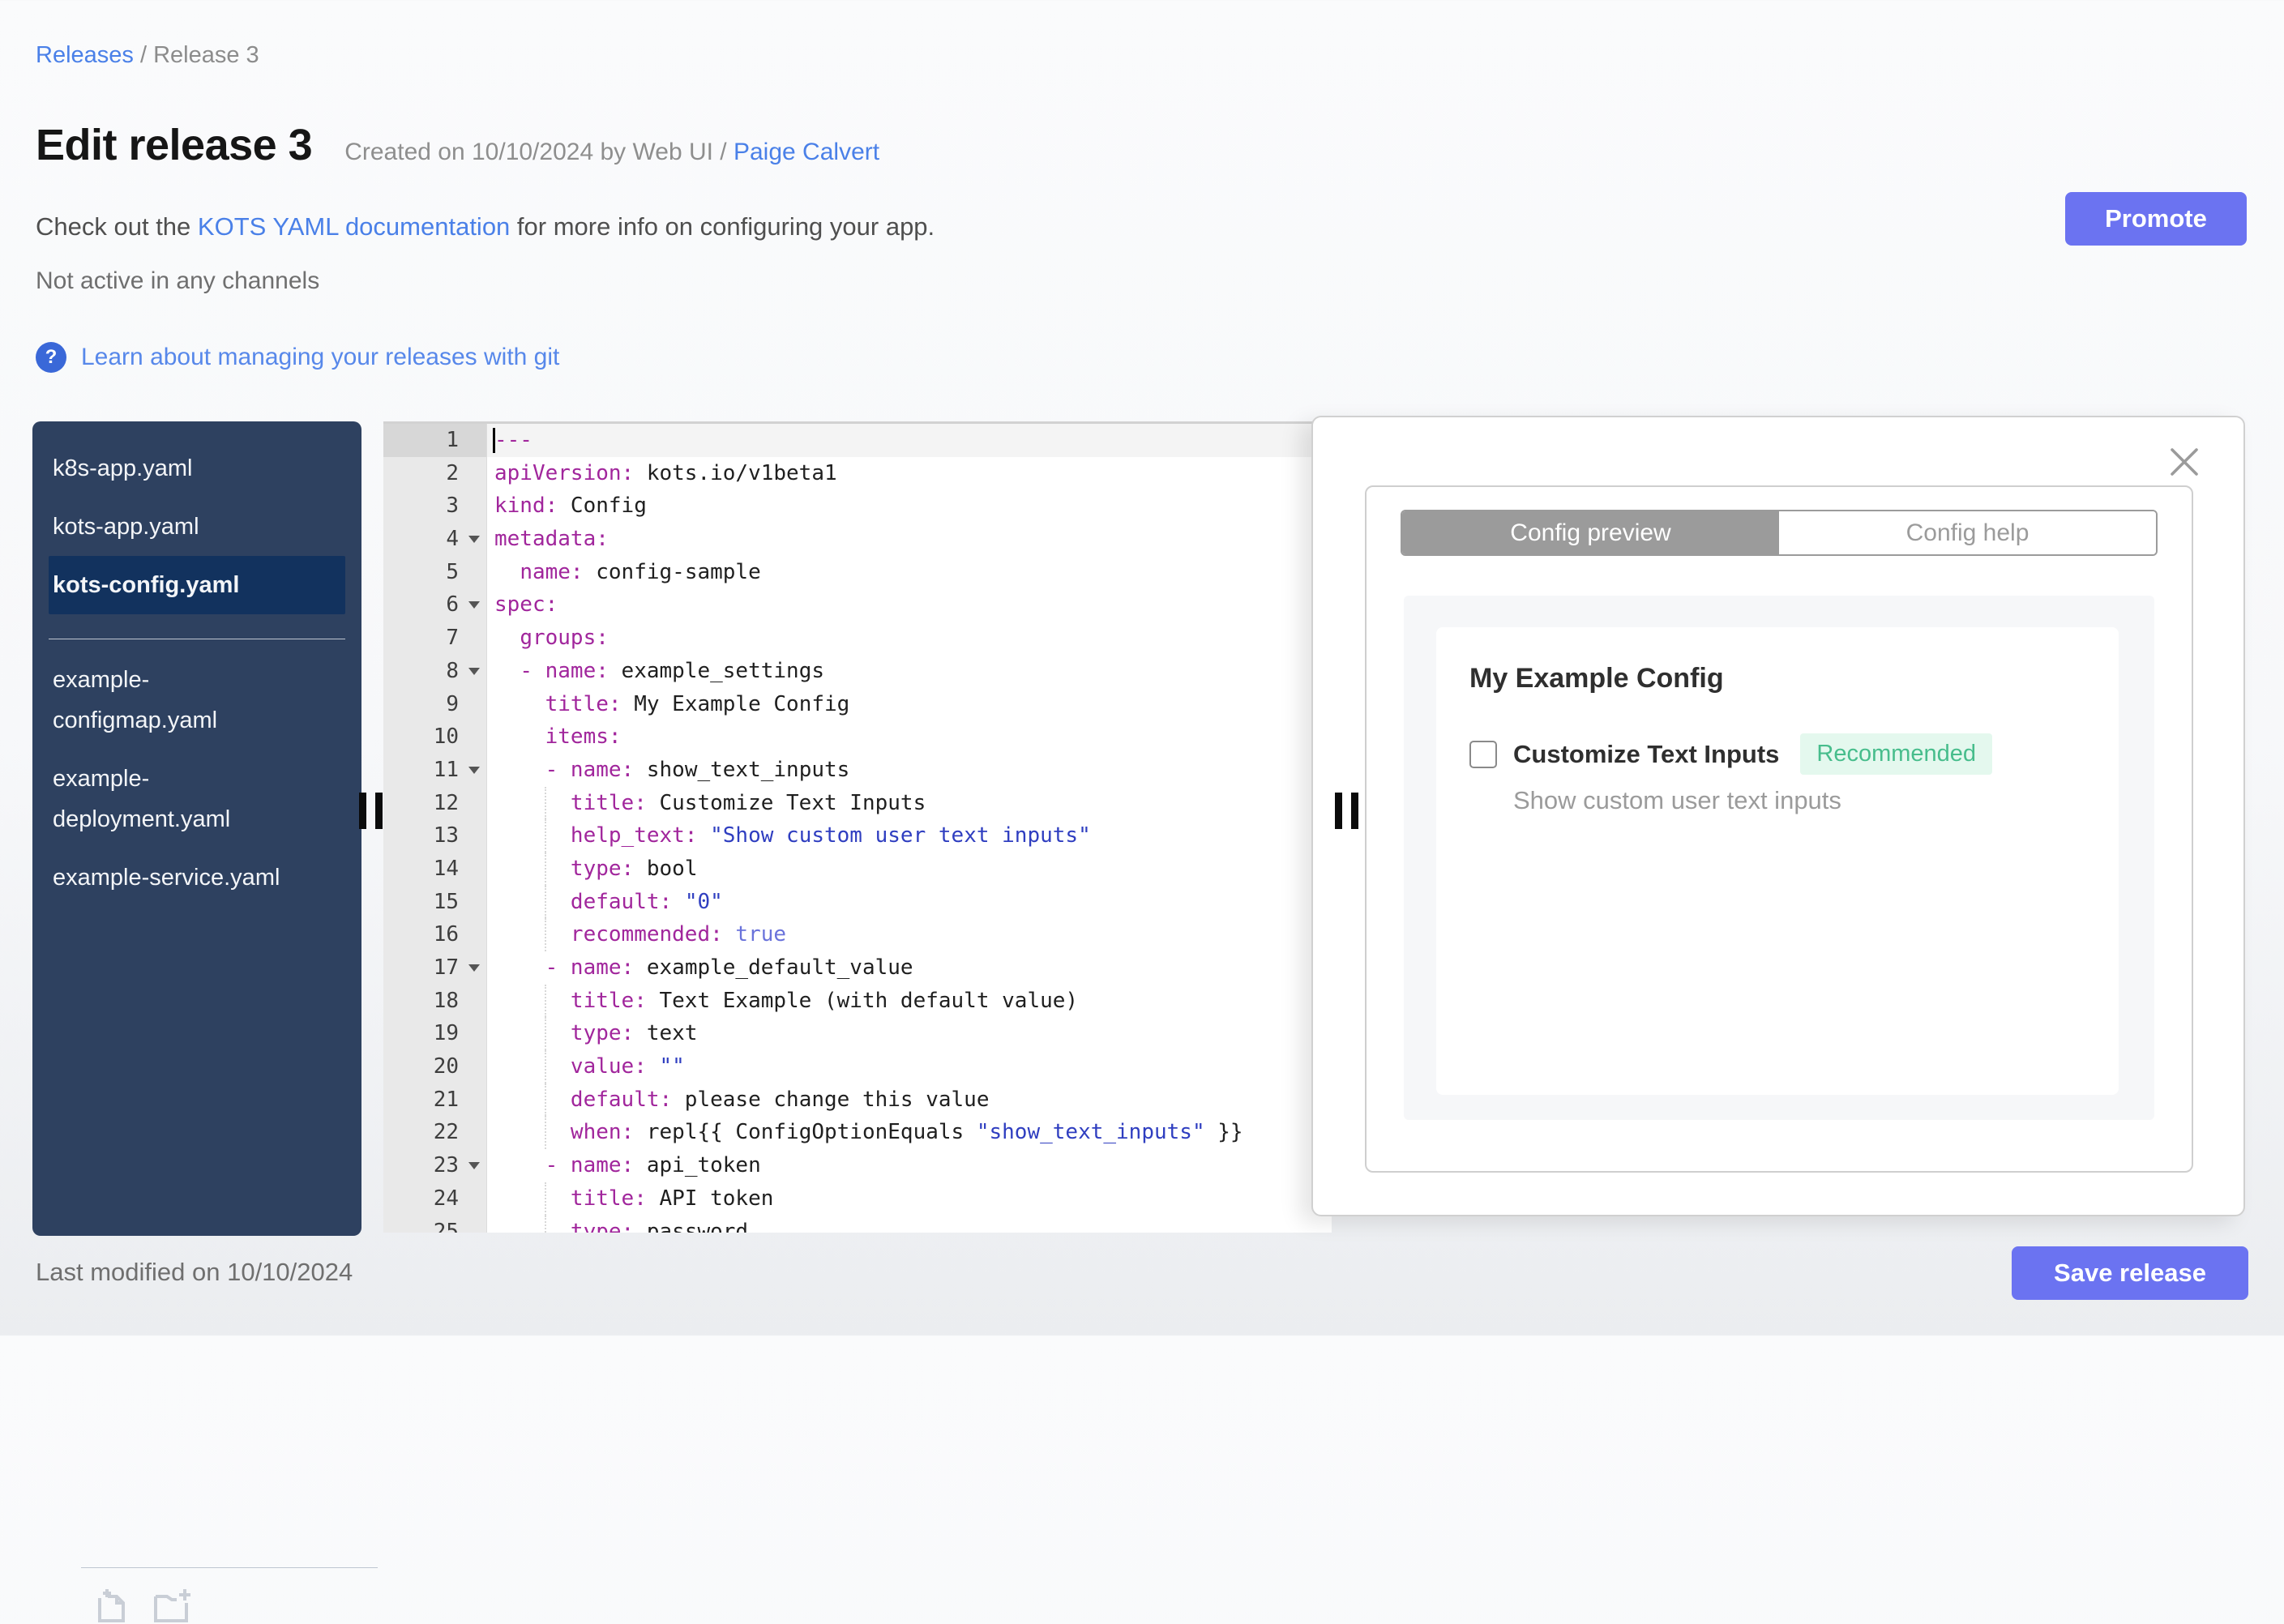 The height and width of the screenshot is (1624, 2284). I want to click on code-line-25: 25 type: password, so click(857, 1224).